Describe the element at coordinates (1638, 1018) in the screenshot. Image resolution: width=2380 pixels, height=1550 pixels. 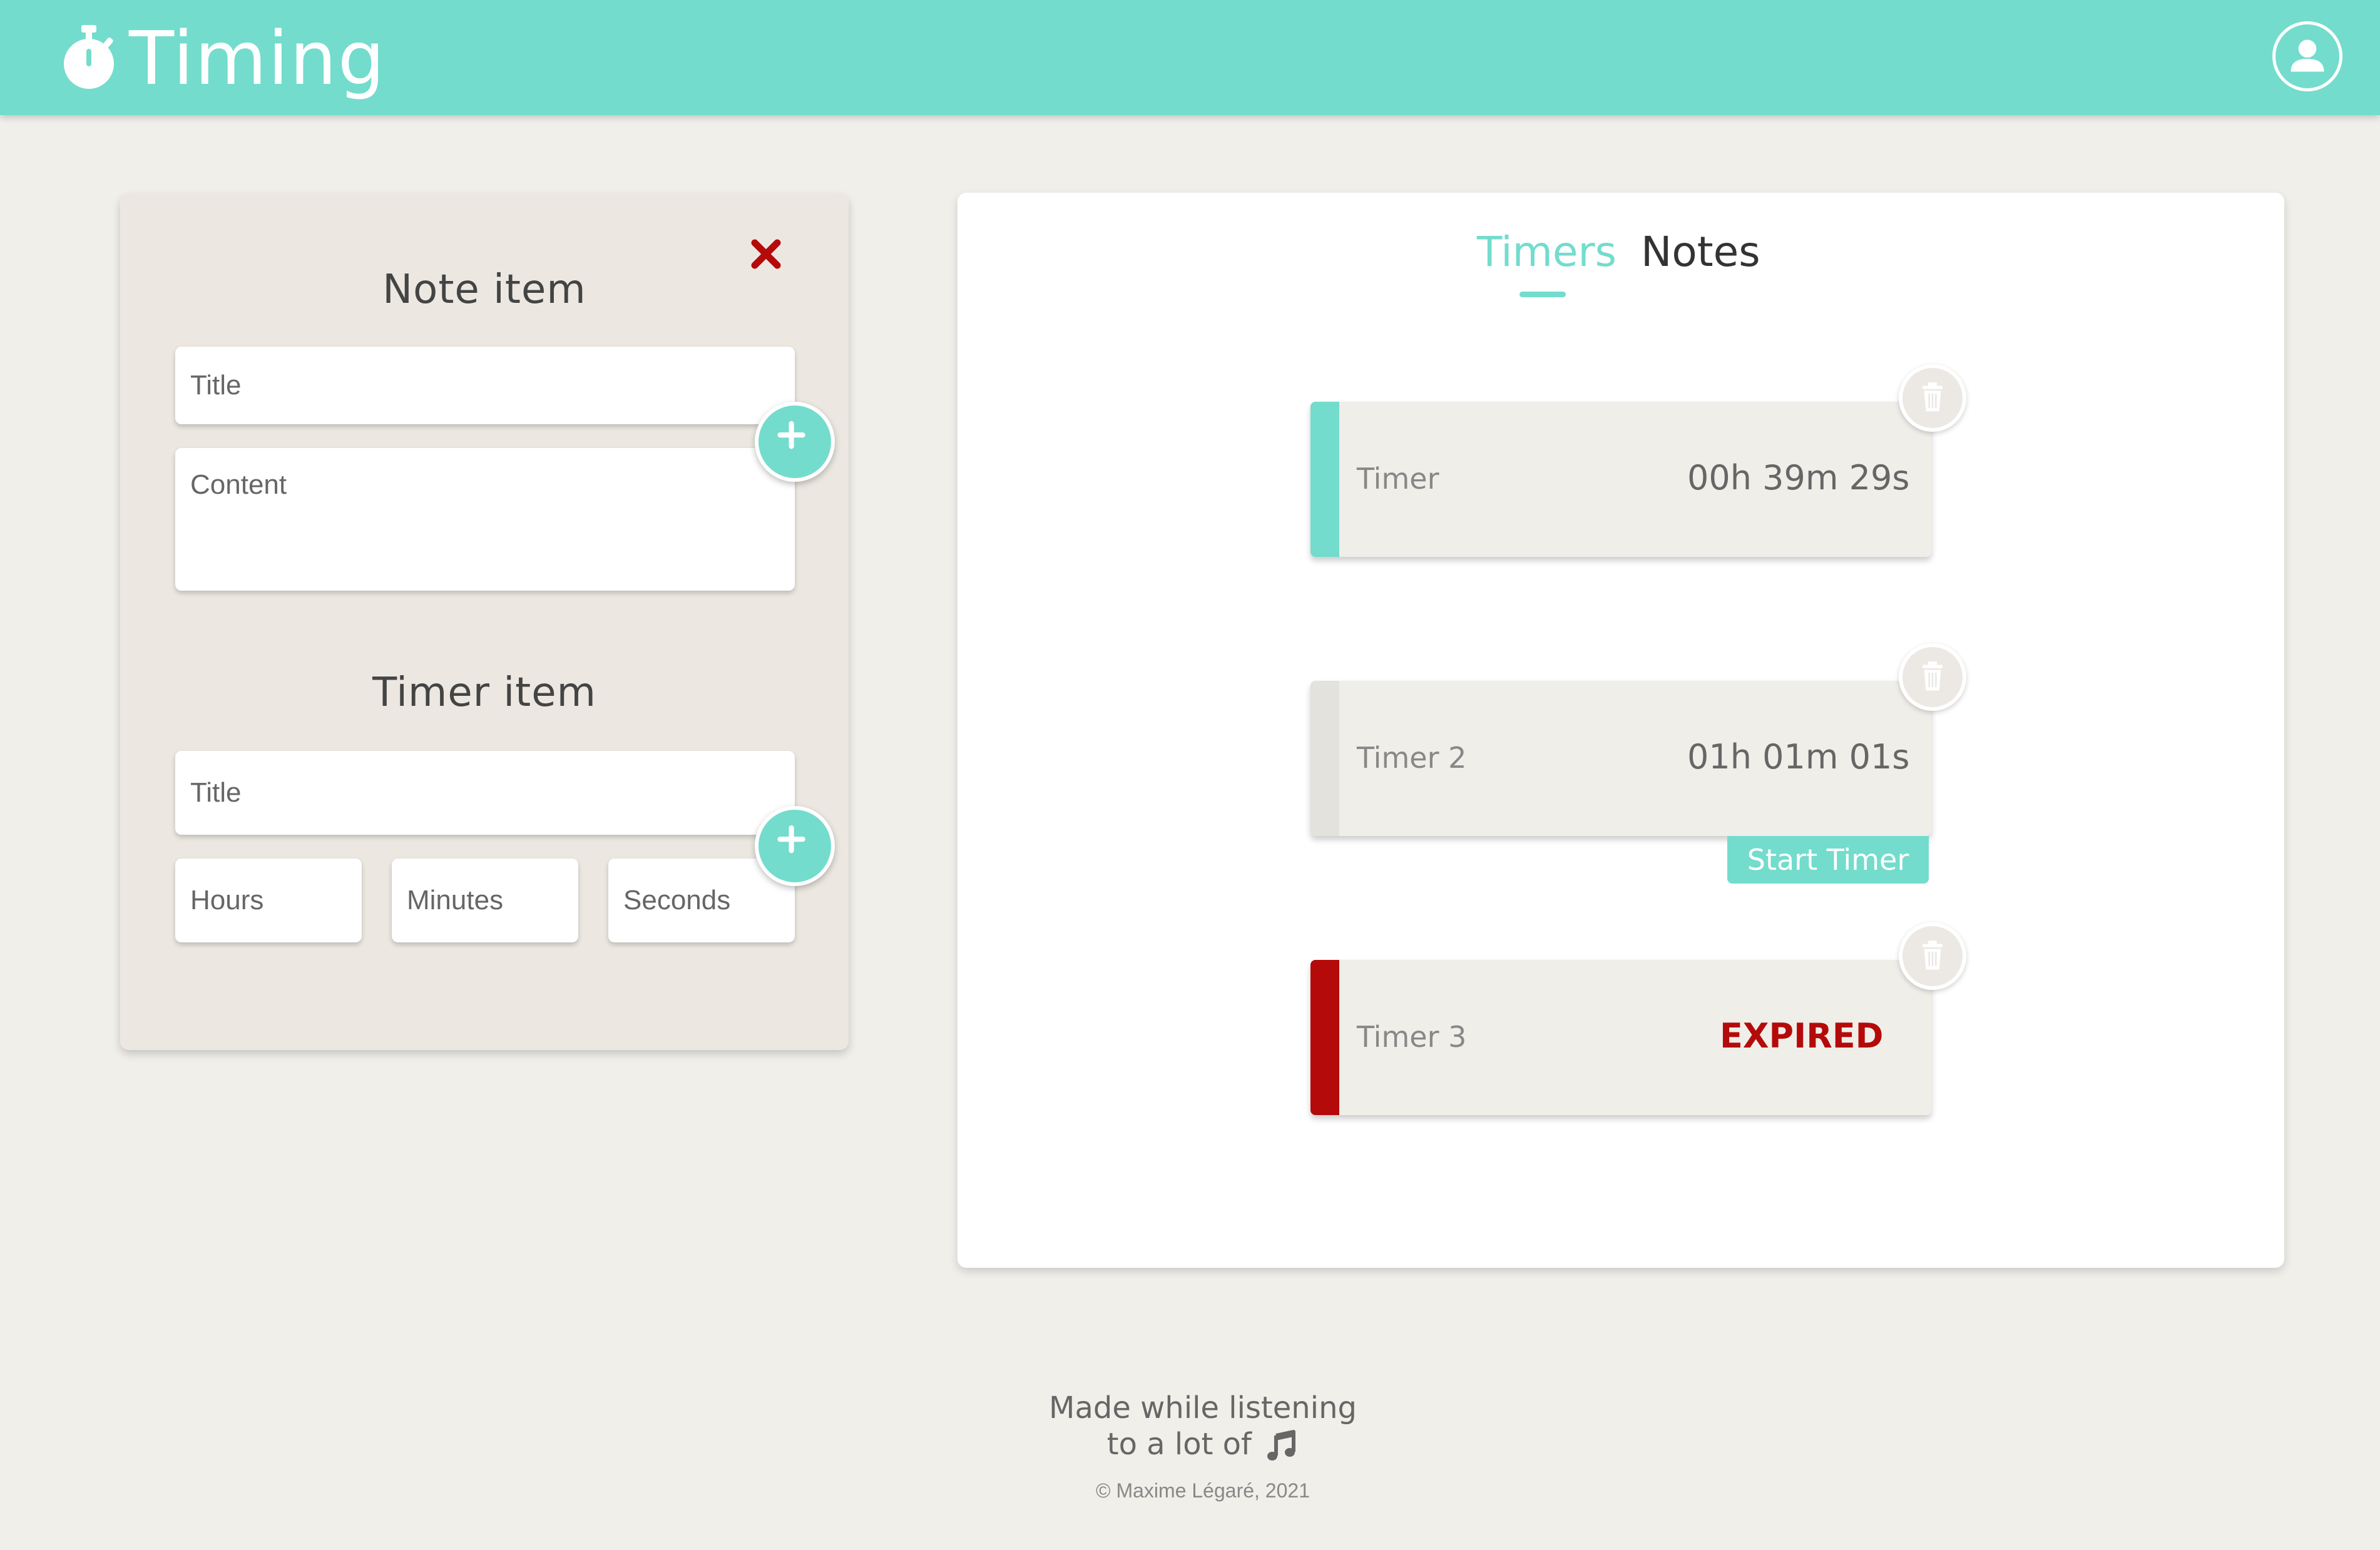
I see `timer-card: Timer 3 EXPIRED` at that location.